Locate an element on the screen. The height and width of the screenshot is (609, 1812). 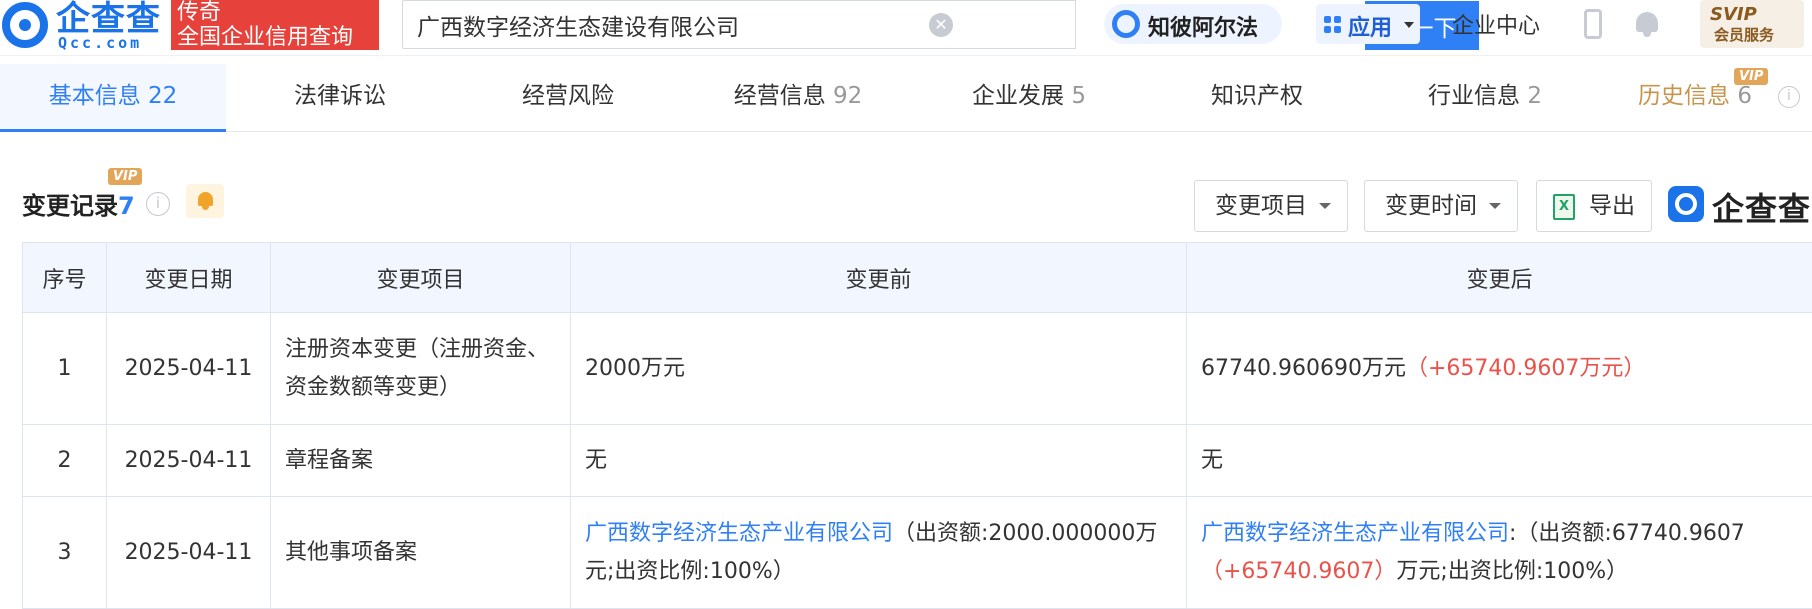
cell-no: 1 is located at coordinates (65, 369).